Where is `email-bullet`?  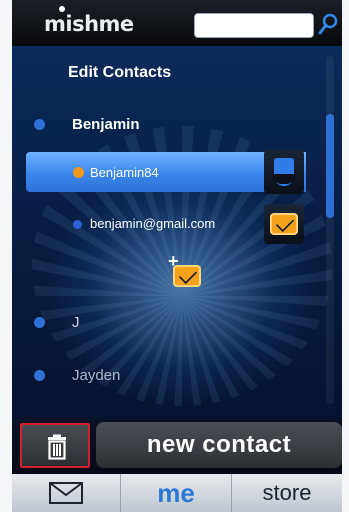
email-bullet is located at coordinates (77, 224).